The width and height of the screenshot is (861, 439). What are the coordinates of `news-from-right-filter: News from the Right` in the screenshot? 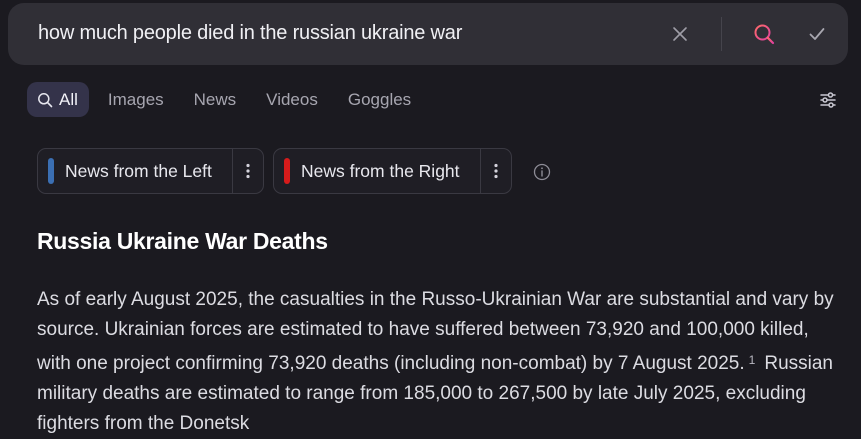 It's located at (392, 171).